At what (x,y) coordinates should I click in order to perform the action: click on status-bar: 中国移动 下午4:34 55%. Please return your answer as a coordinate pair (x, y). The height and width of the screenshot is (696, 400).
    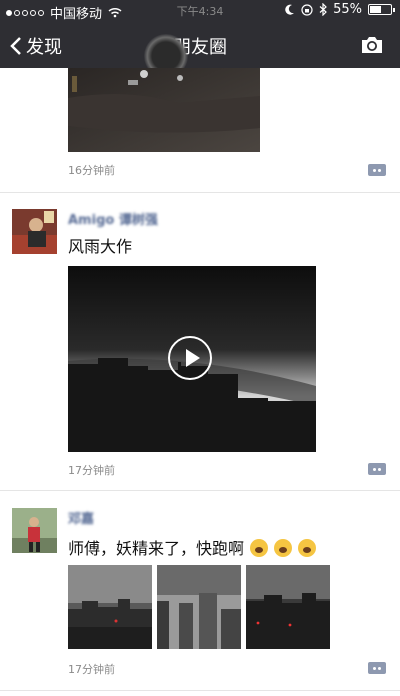
    Looking at the image, I should click on (200, 11).